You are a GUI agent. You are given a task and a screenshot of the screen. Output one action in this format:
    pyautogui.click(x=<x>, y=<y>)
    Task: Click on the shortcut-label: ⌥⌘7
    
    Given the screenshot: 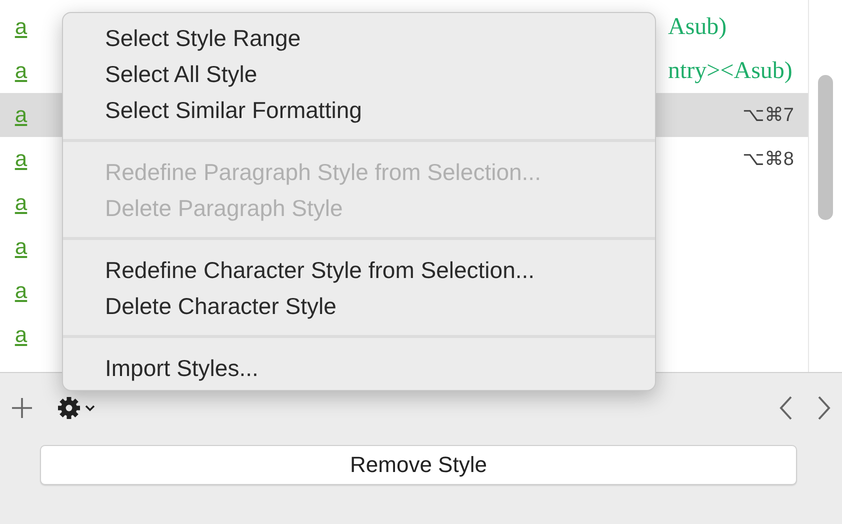 What is the action you would take?
    pyautogui.click(x=768, y=115)
    